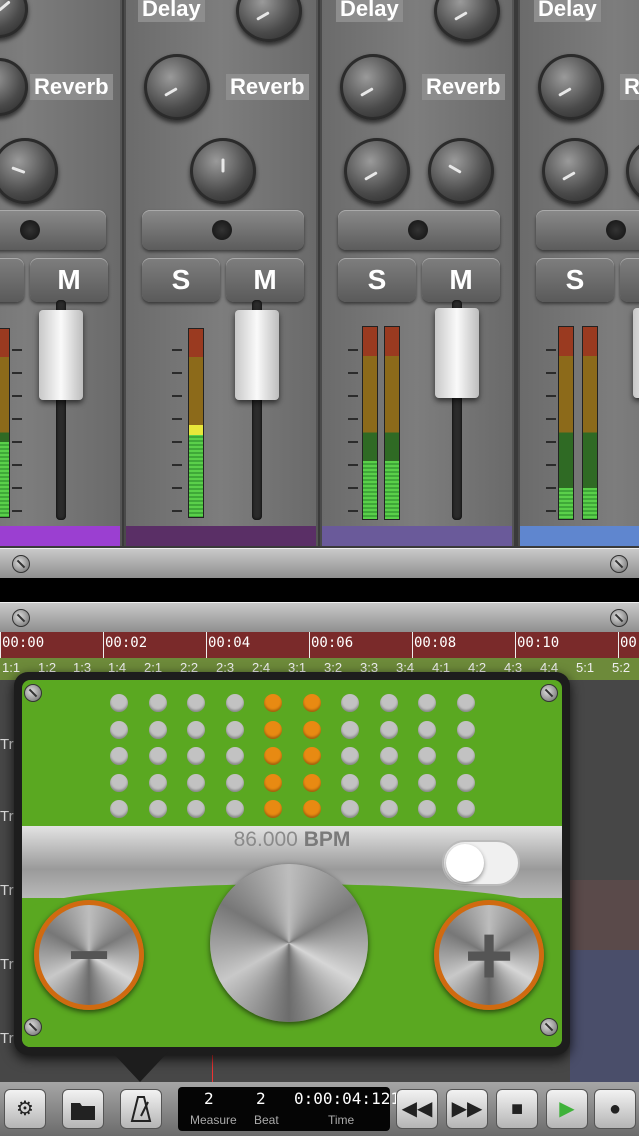  What do you see at coordinates (629, 280) in the screenshot?
I see `mute-button` at bounding box center [629, 280].